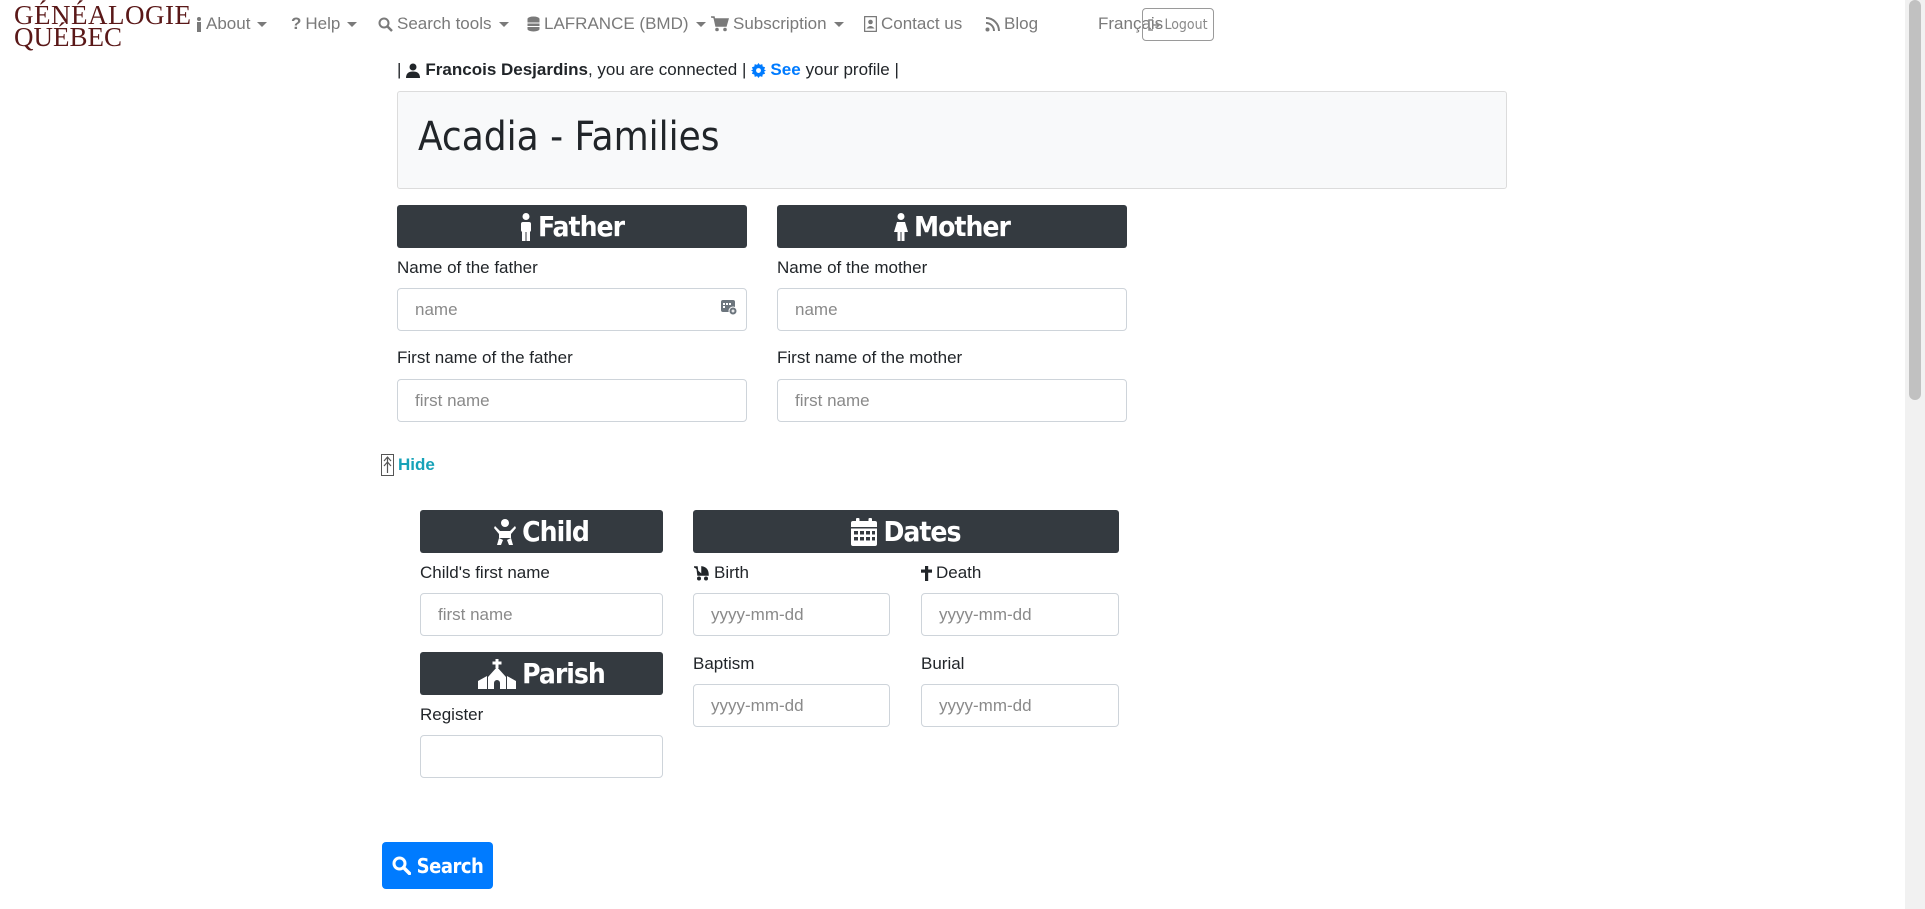 The image size is (1925, 909). Describe the element at coordinates (572, 309) in the screenshot. I see `father-name-input` at that location.